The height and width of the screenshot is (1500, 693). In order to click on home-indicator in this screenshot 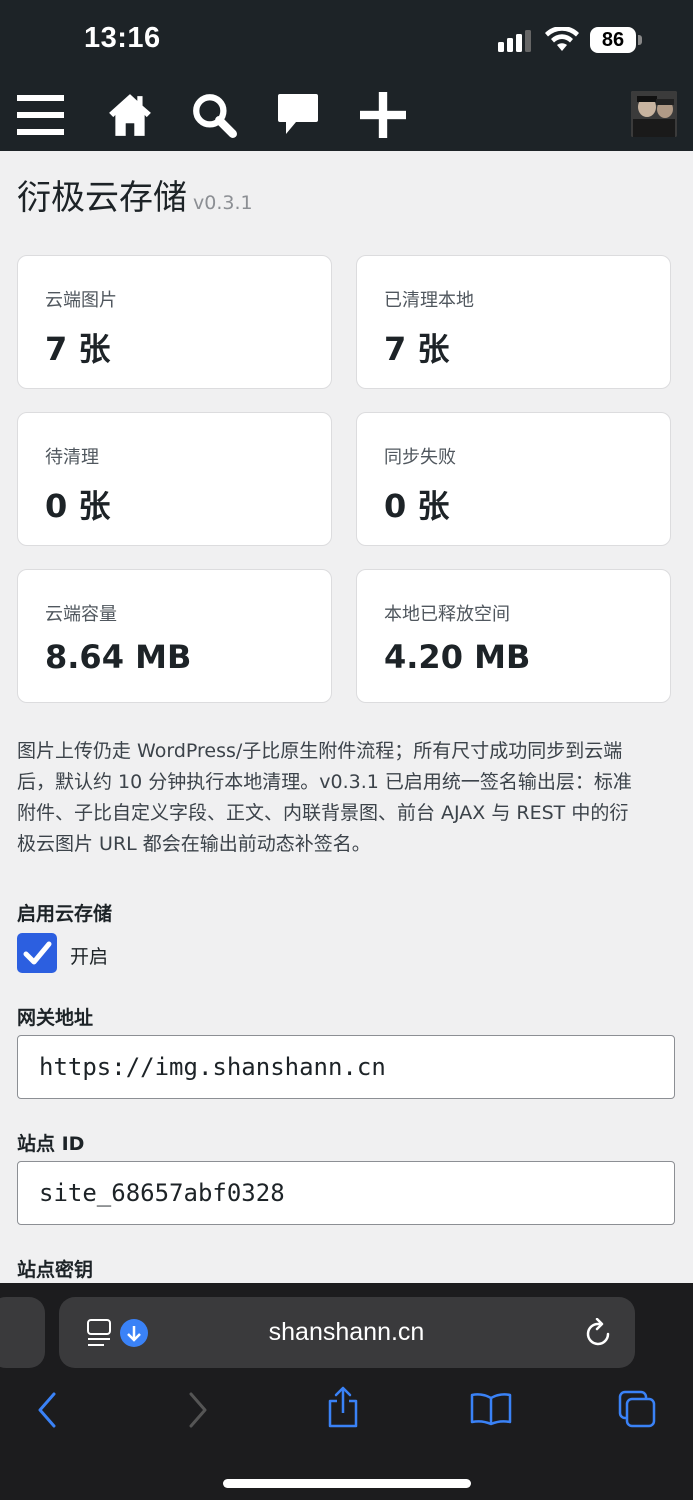, I will do `click(347, 1483)`.